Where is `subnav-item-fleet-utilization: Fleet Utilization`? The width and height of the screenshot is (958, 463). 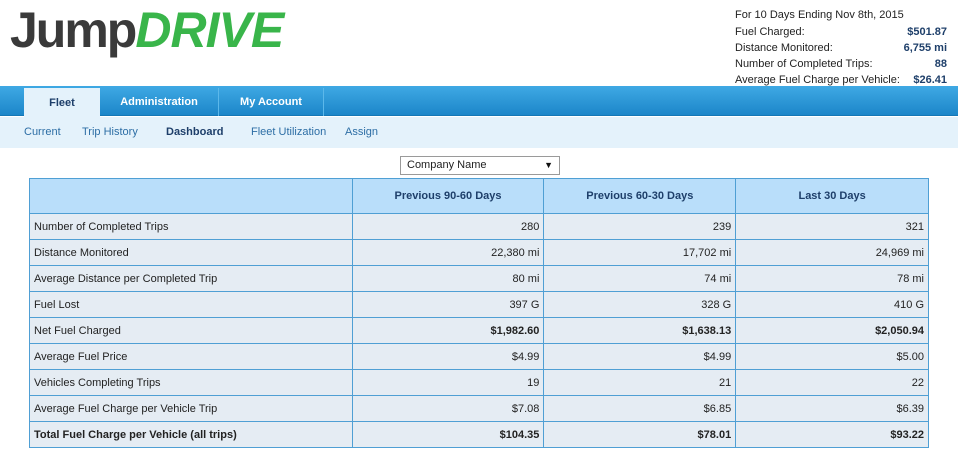 subnav-item-fleet-utilization: Fleet Utilization is located at coordinates (288, 132).